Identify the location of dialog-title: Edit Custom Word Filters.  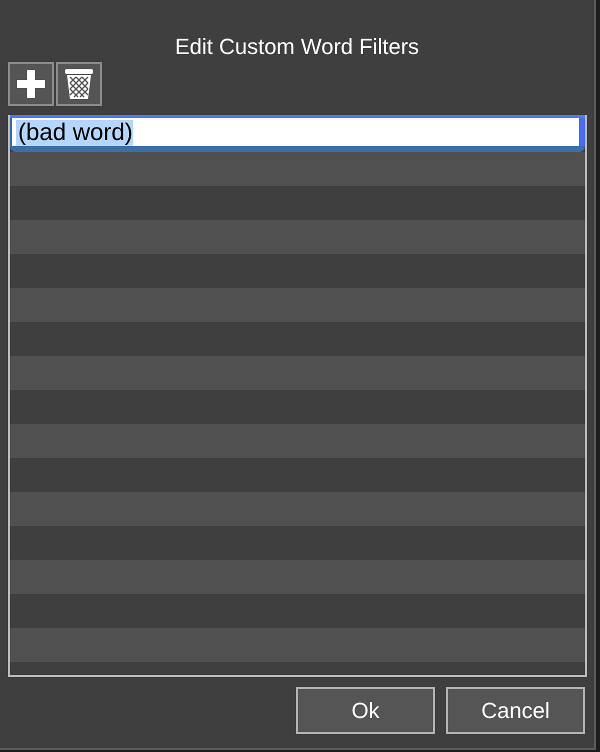
(297, 47).